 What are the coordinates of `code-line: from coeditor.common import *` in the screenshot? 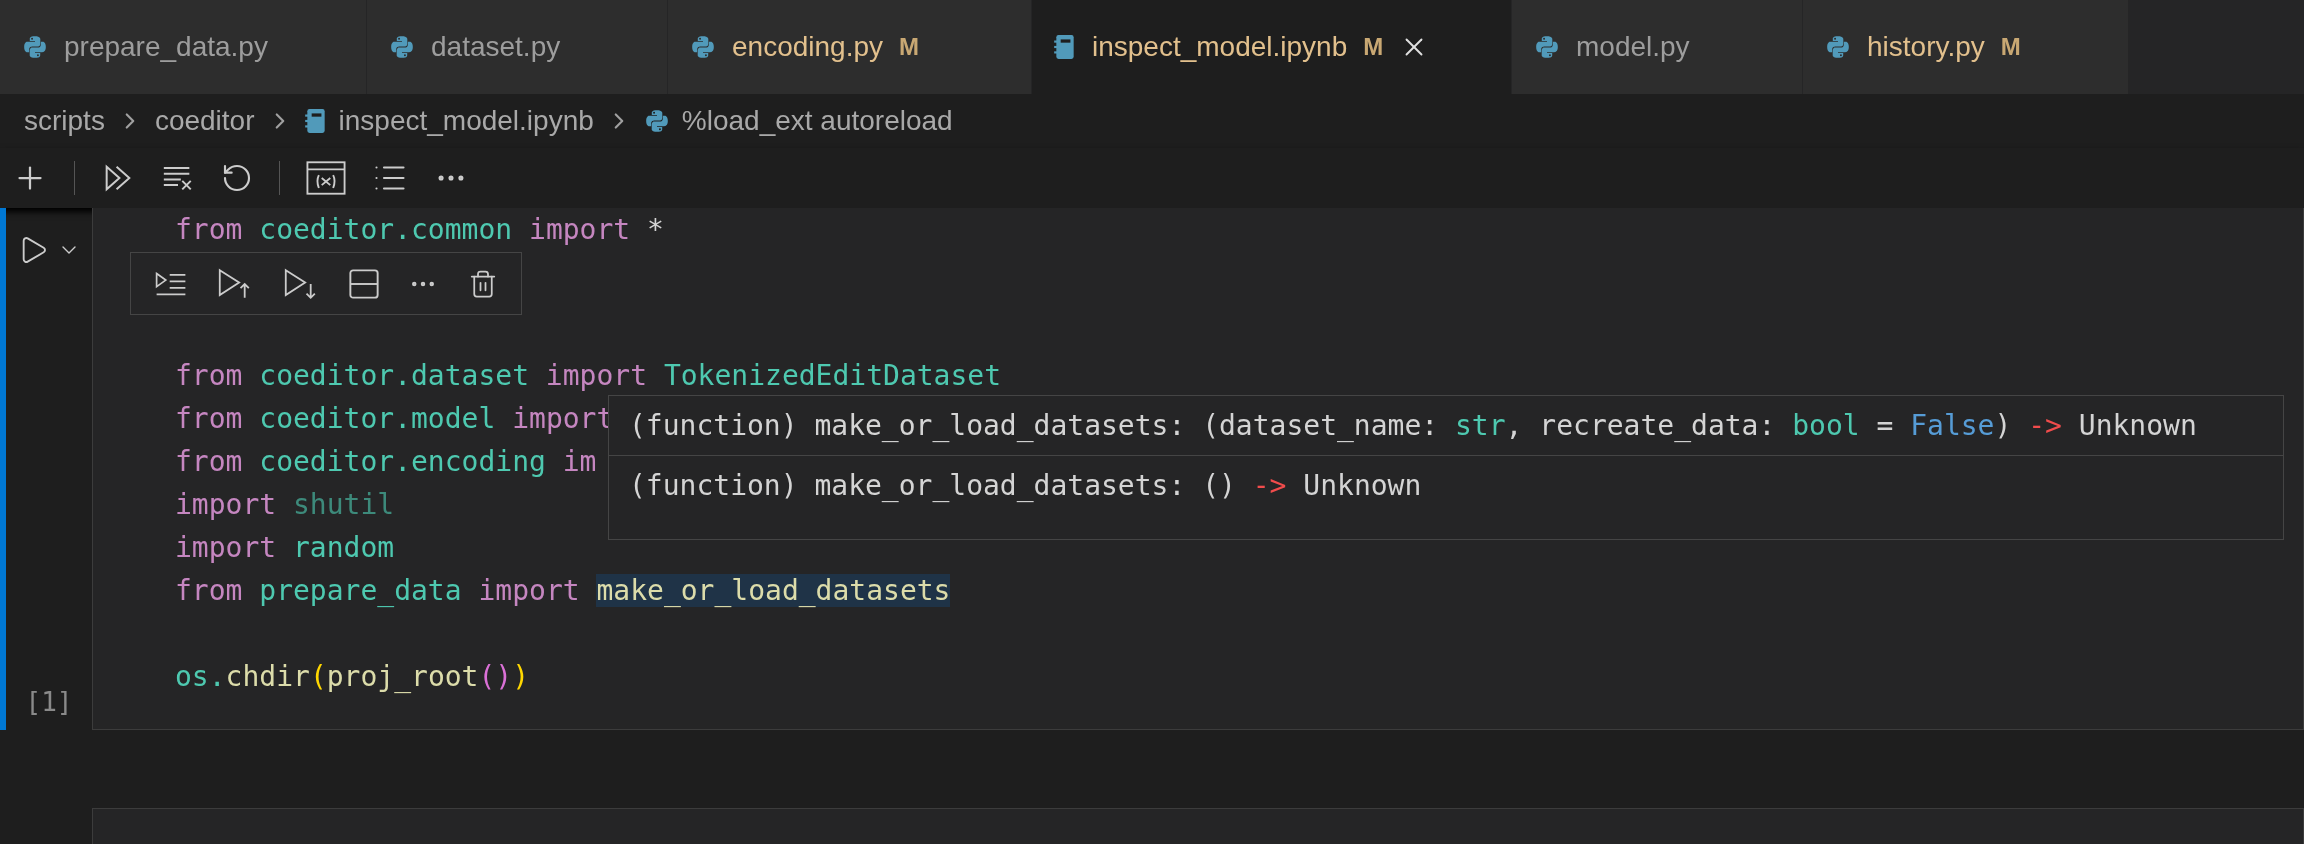 It's located at (419, 229).